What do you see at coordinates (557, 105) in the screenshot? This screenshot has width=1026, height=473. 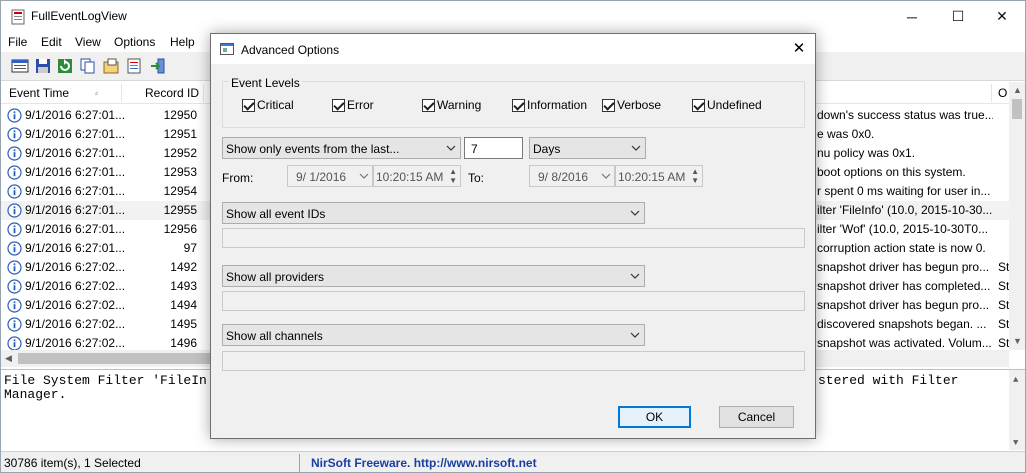 I see `checkbox-label: Information` at bounding box center [557, 105].